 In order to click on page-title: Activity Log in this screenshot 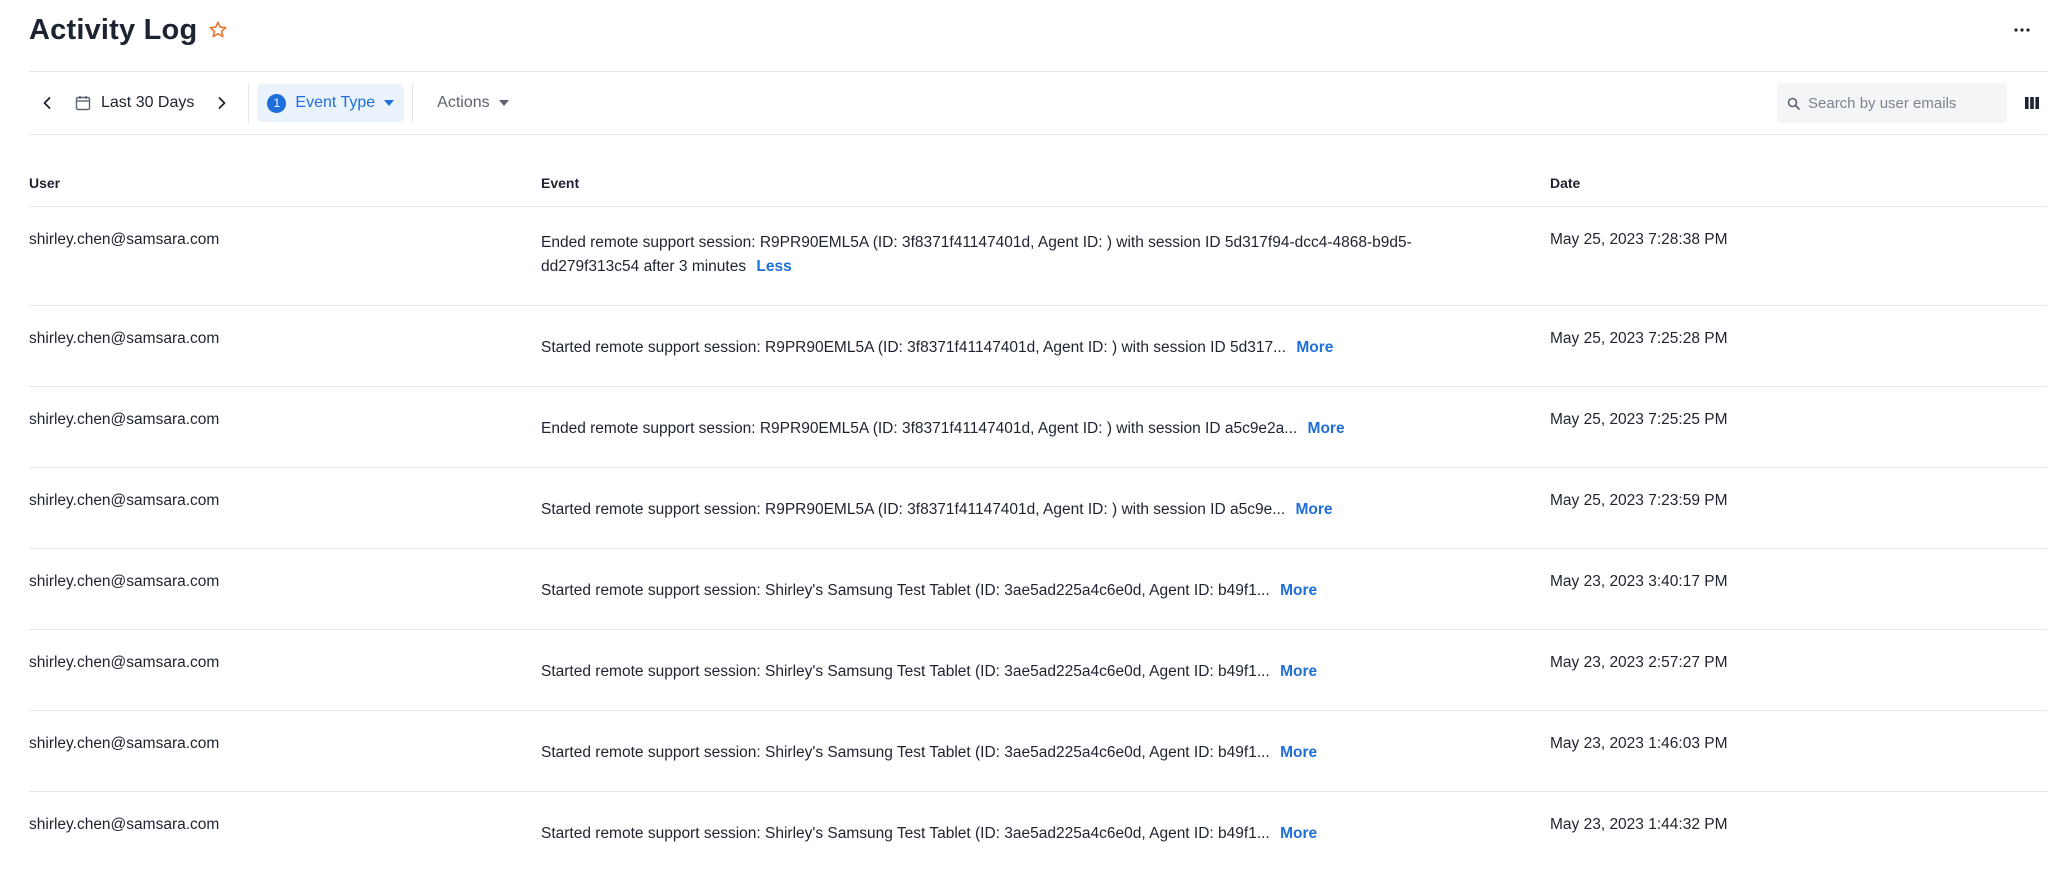, I will do `click(113, 29)`.